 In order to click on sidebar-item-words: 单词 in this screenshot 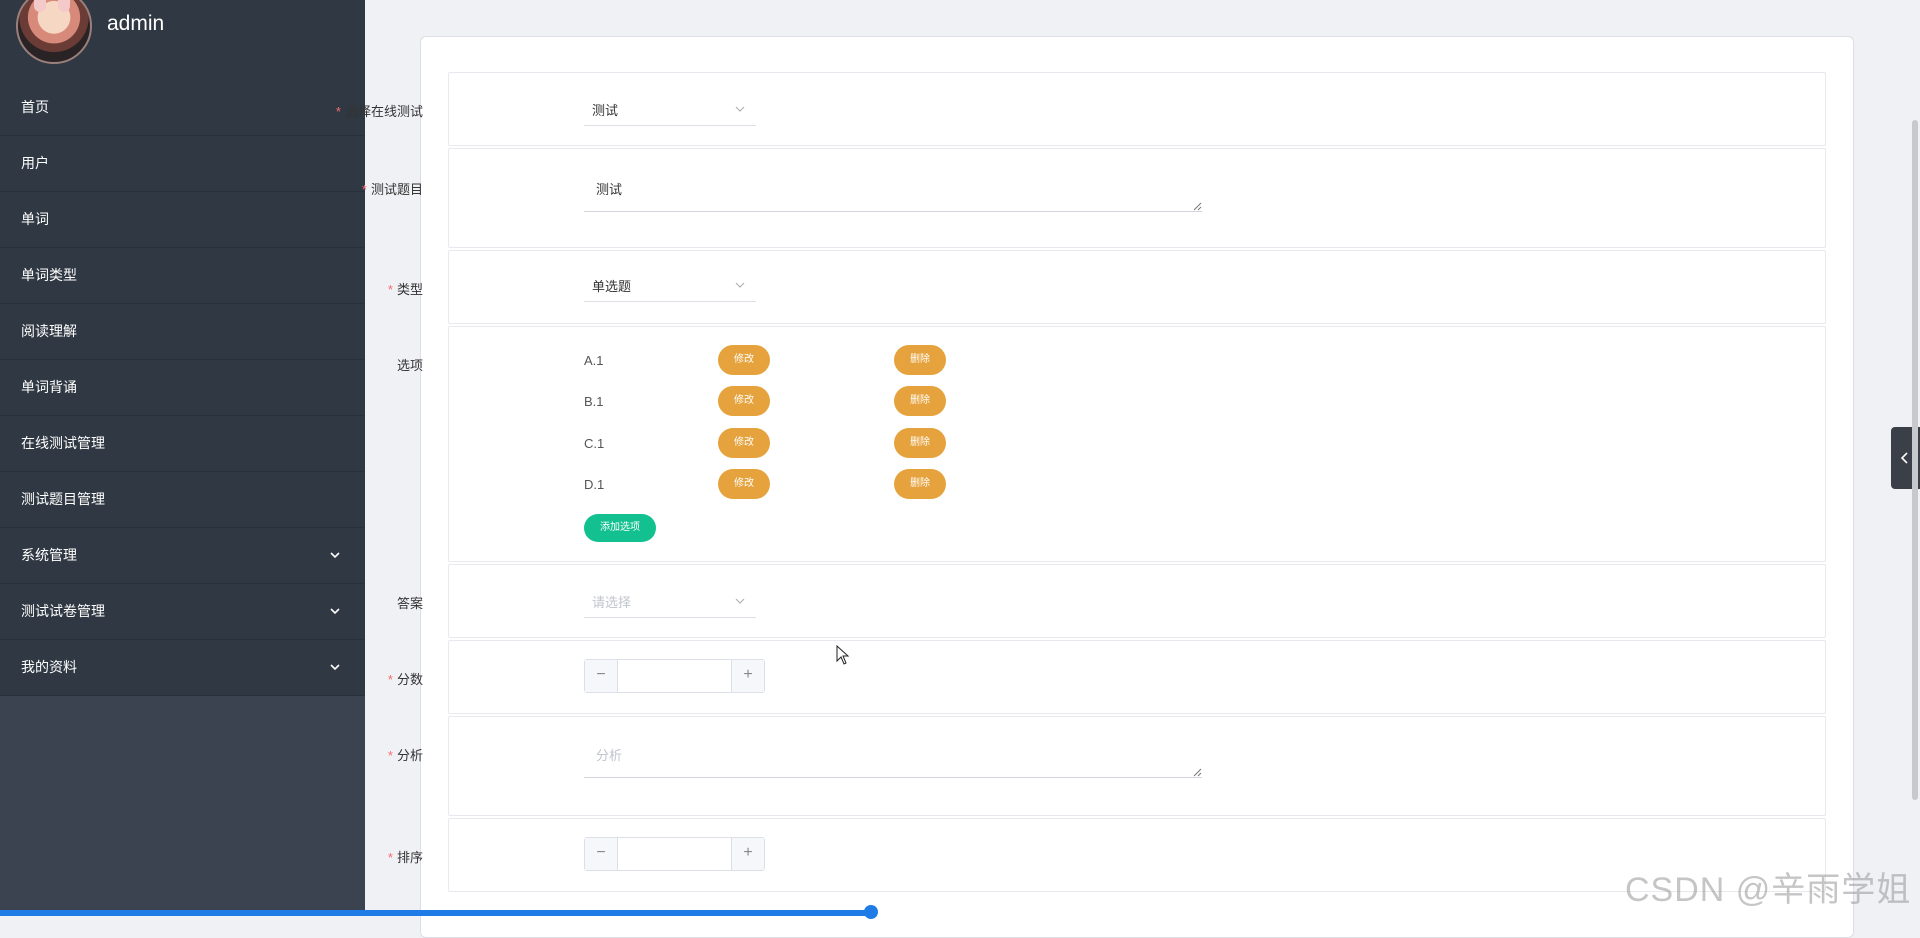, I will do `click(182, 220)`.